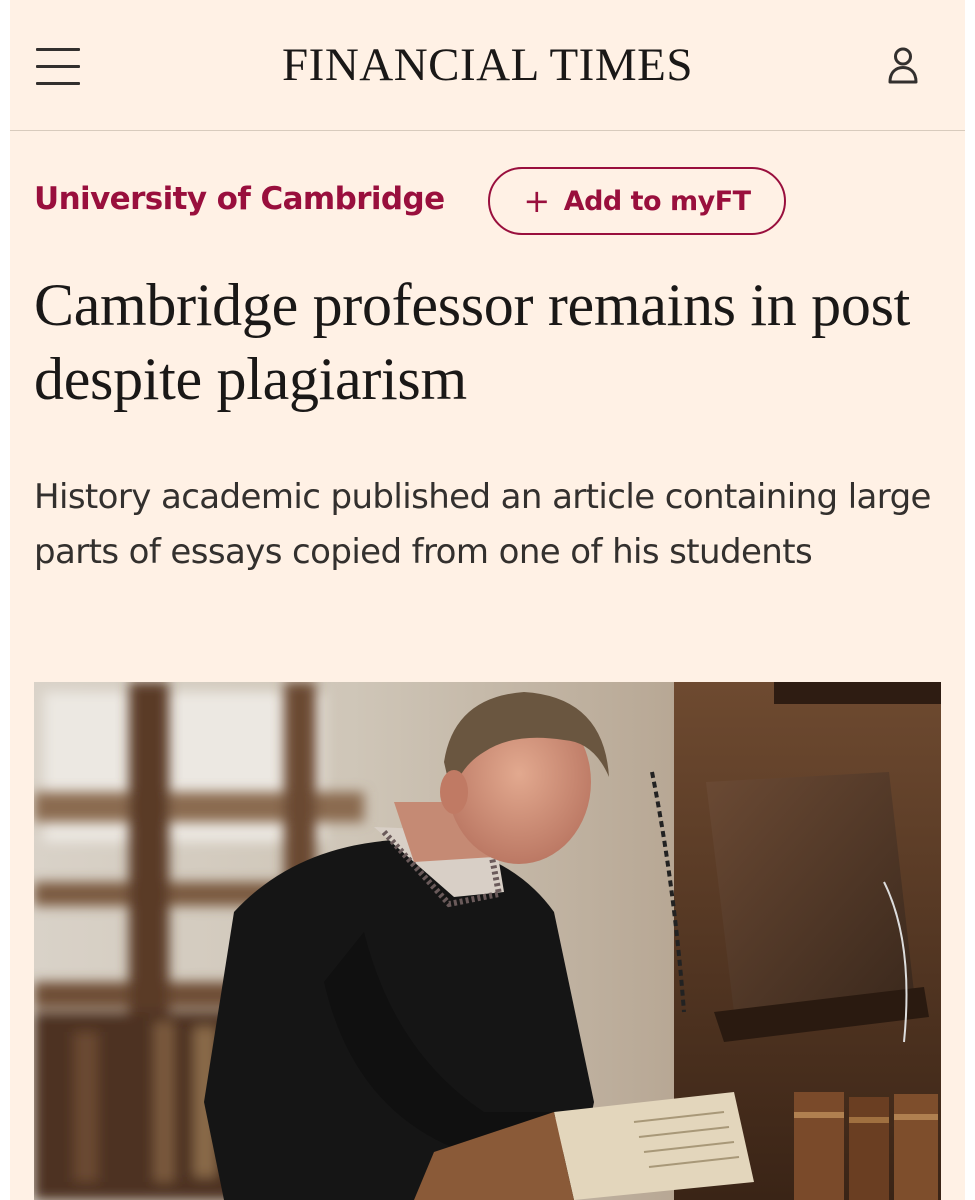 The width and height of the screenshot is (975, 1200). I want to click on site-header: FINANCIAL TIMES, so click(487, 65).